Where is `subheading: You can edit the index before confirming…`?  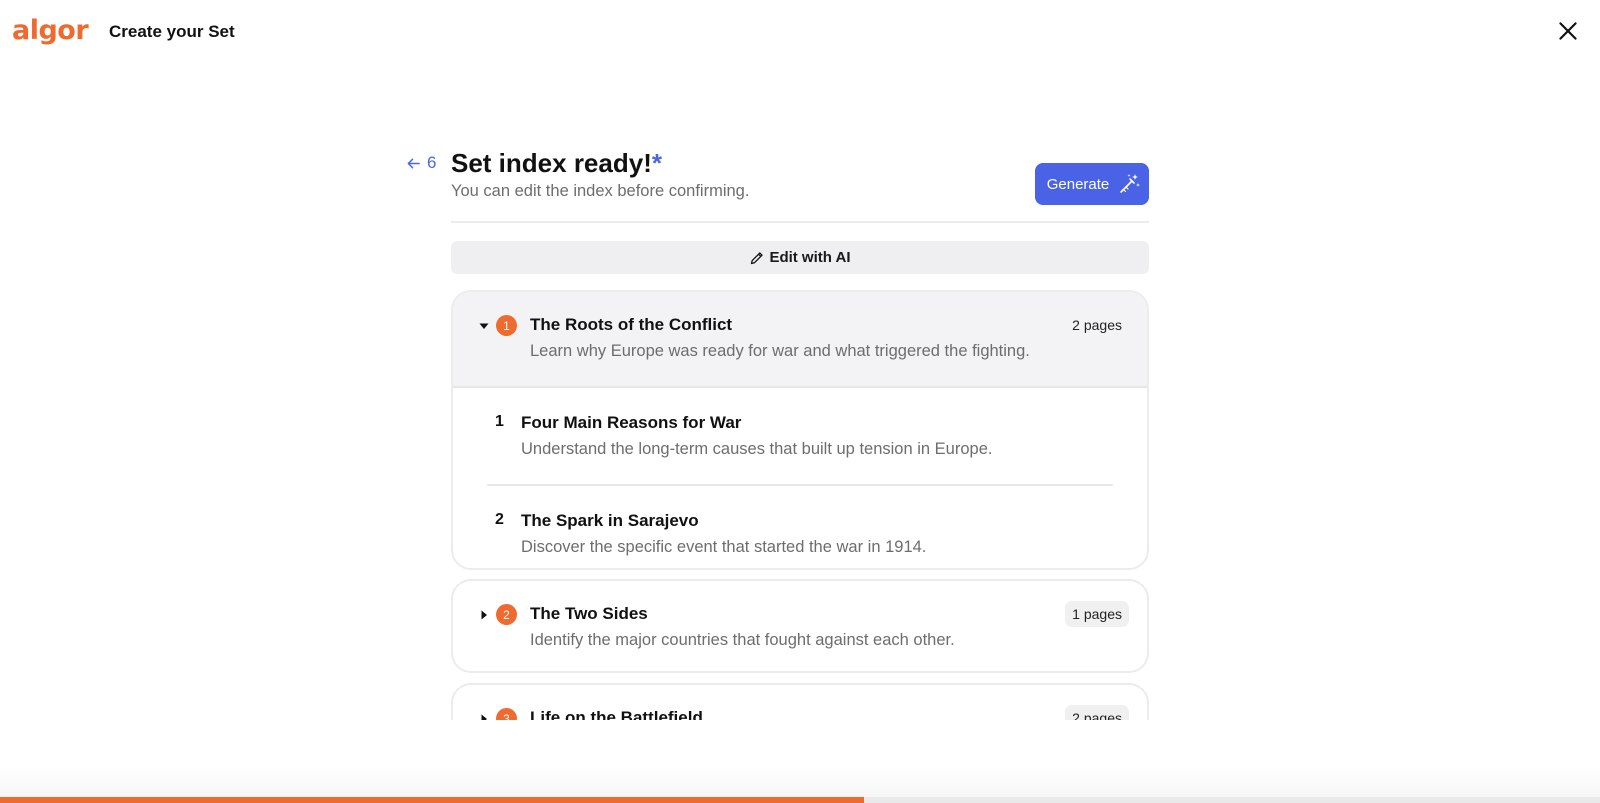 subheading: You can edit the index before confirming… is located at coordinates (600, 191).